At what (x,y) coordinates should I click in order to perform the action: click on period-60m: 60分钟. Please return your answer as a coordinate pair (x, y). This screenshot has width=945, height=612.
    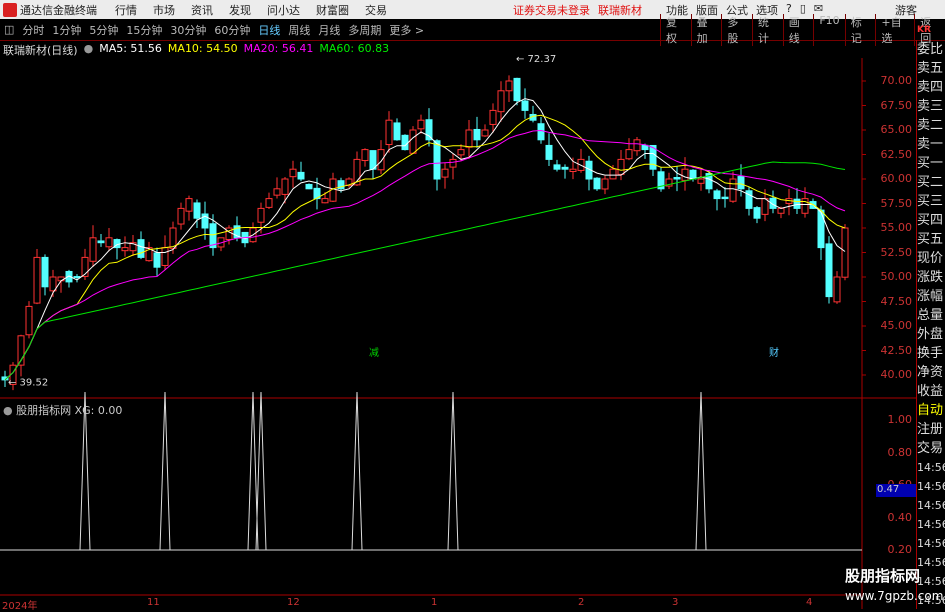
    Looking at the image, I should click on (232, 30).